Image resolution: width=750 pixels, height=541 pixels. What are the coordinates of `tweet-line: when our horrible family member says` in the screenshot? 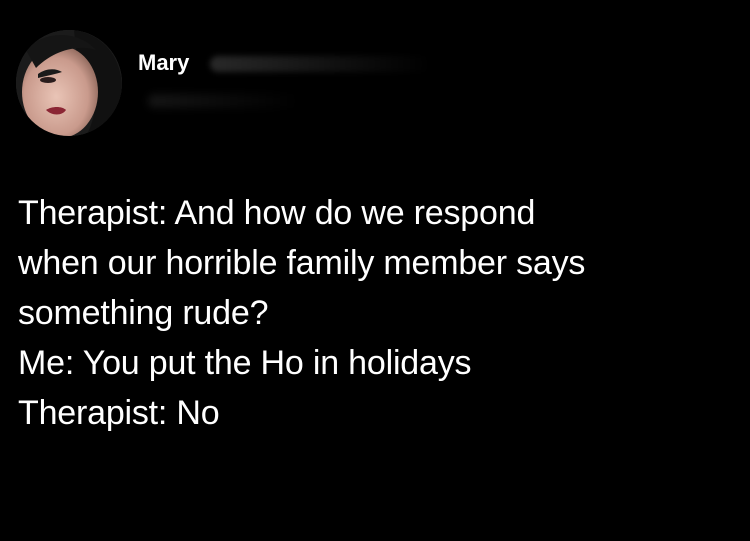 It's located at (302, 263).